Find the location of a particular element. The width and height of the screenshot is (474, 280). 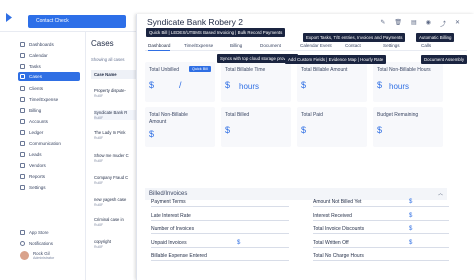

avatar is located at coordinates (24, 255).